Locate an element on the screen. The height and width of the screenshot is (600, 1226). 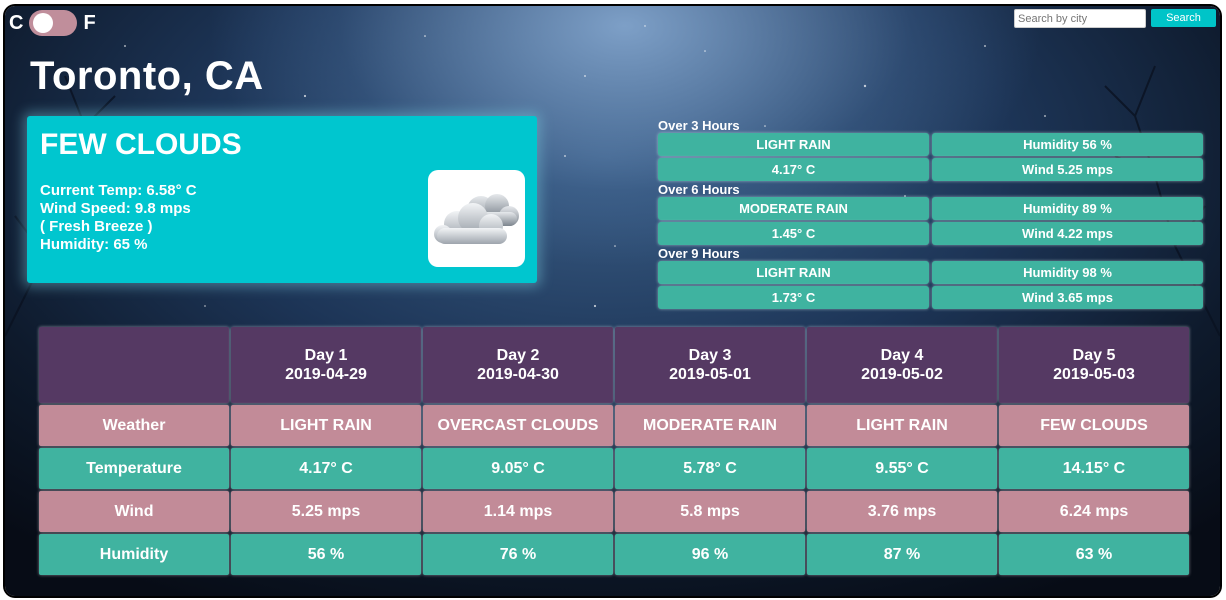
row-label-wind: Wind is located at coordinates (134, 511).